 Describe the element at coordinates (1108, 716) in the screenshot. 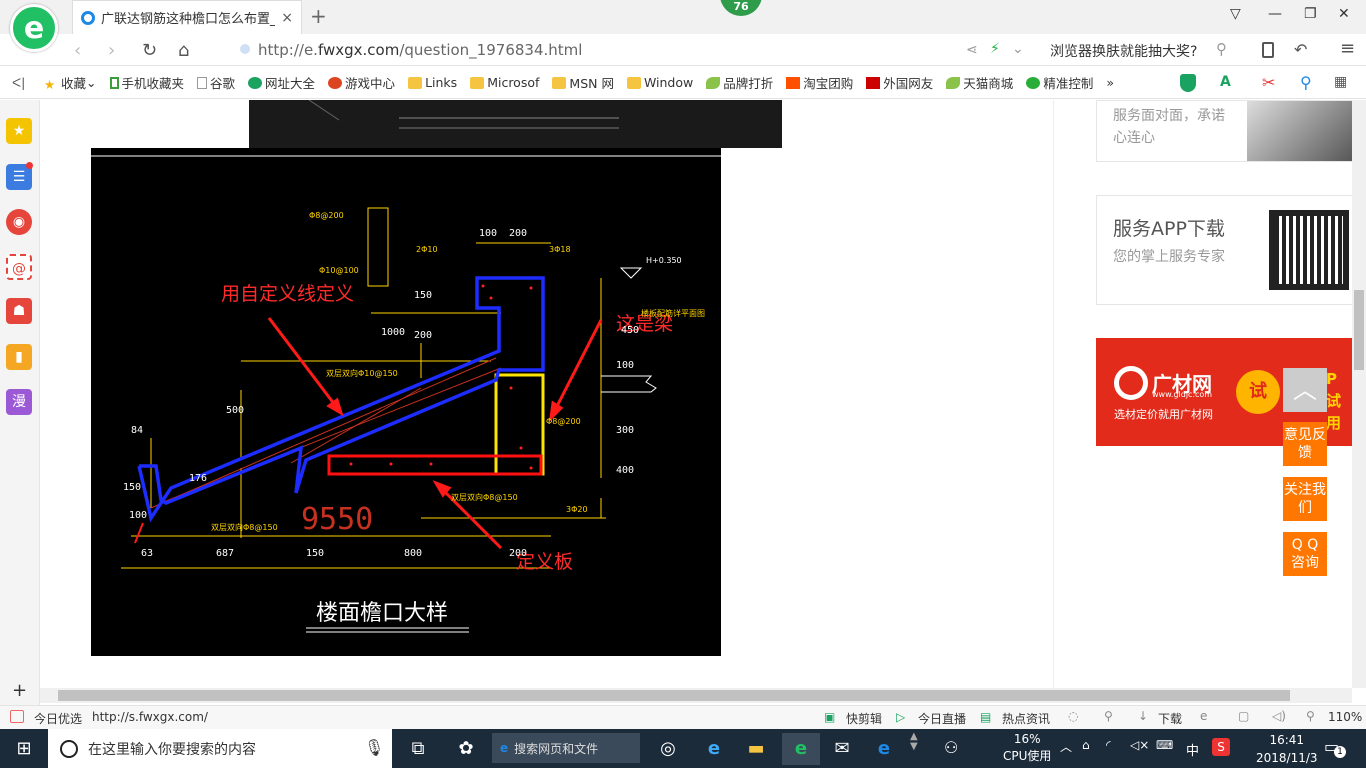

I see `pin-icon: ⚲` at that location.